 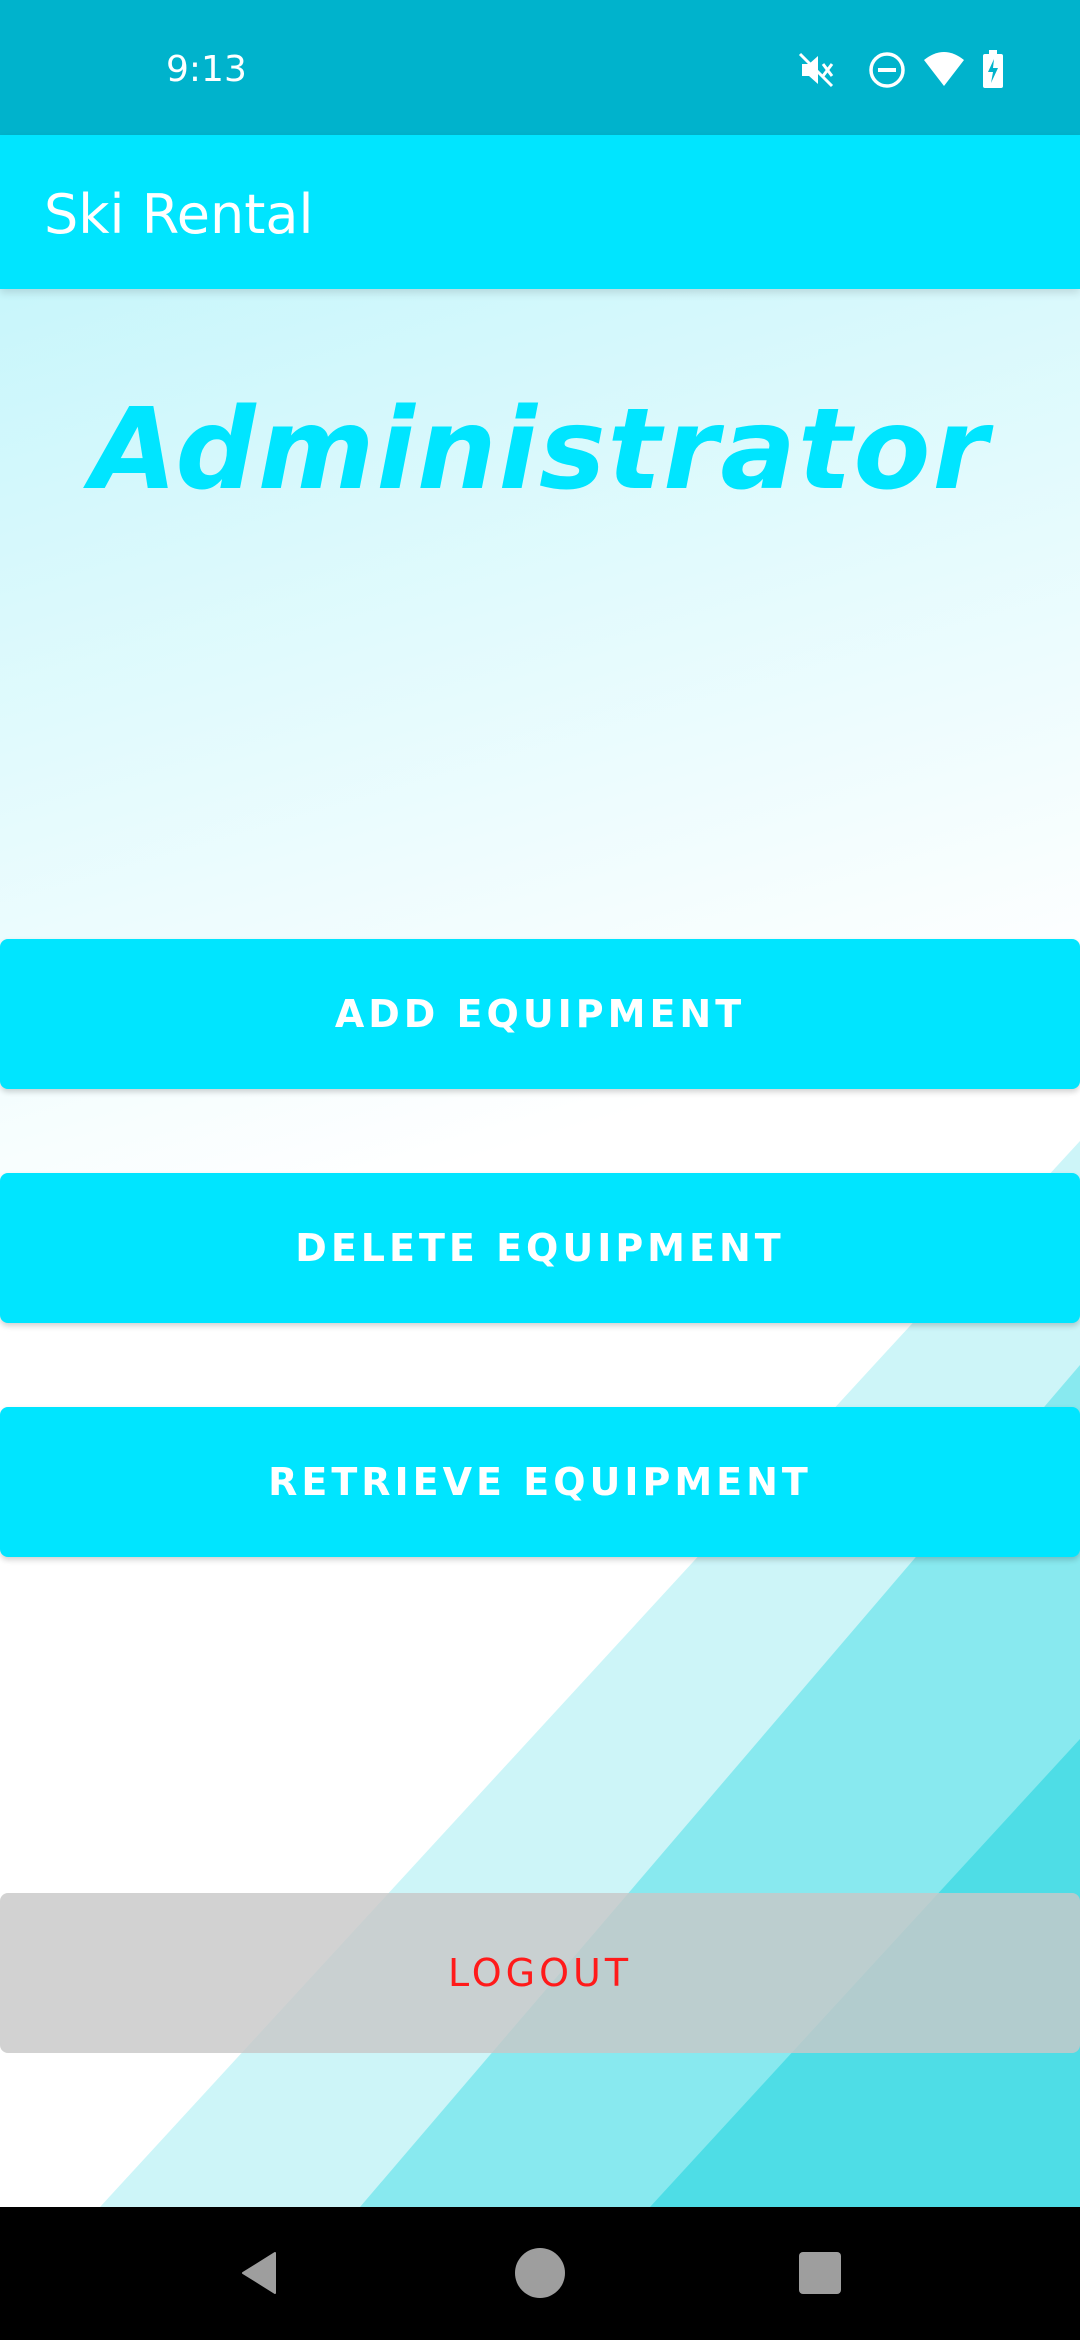 I want to click on add-equipment-label: ADD EQUIPMENT, so click(x=540, y=1014).